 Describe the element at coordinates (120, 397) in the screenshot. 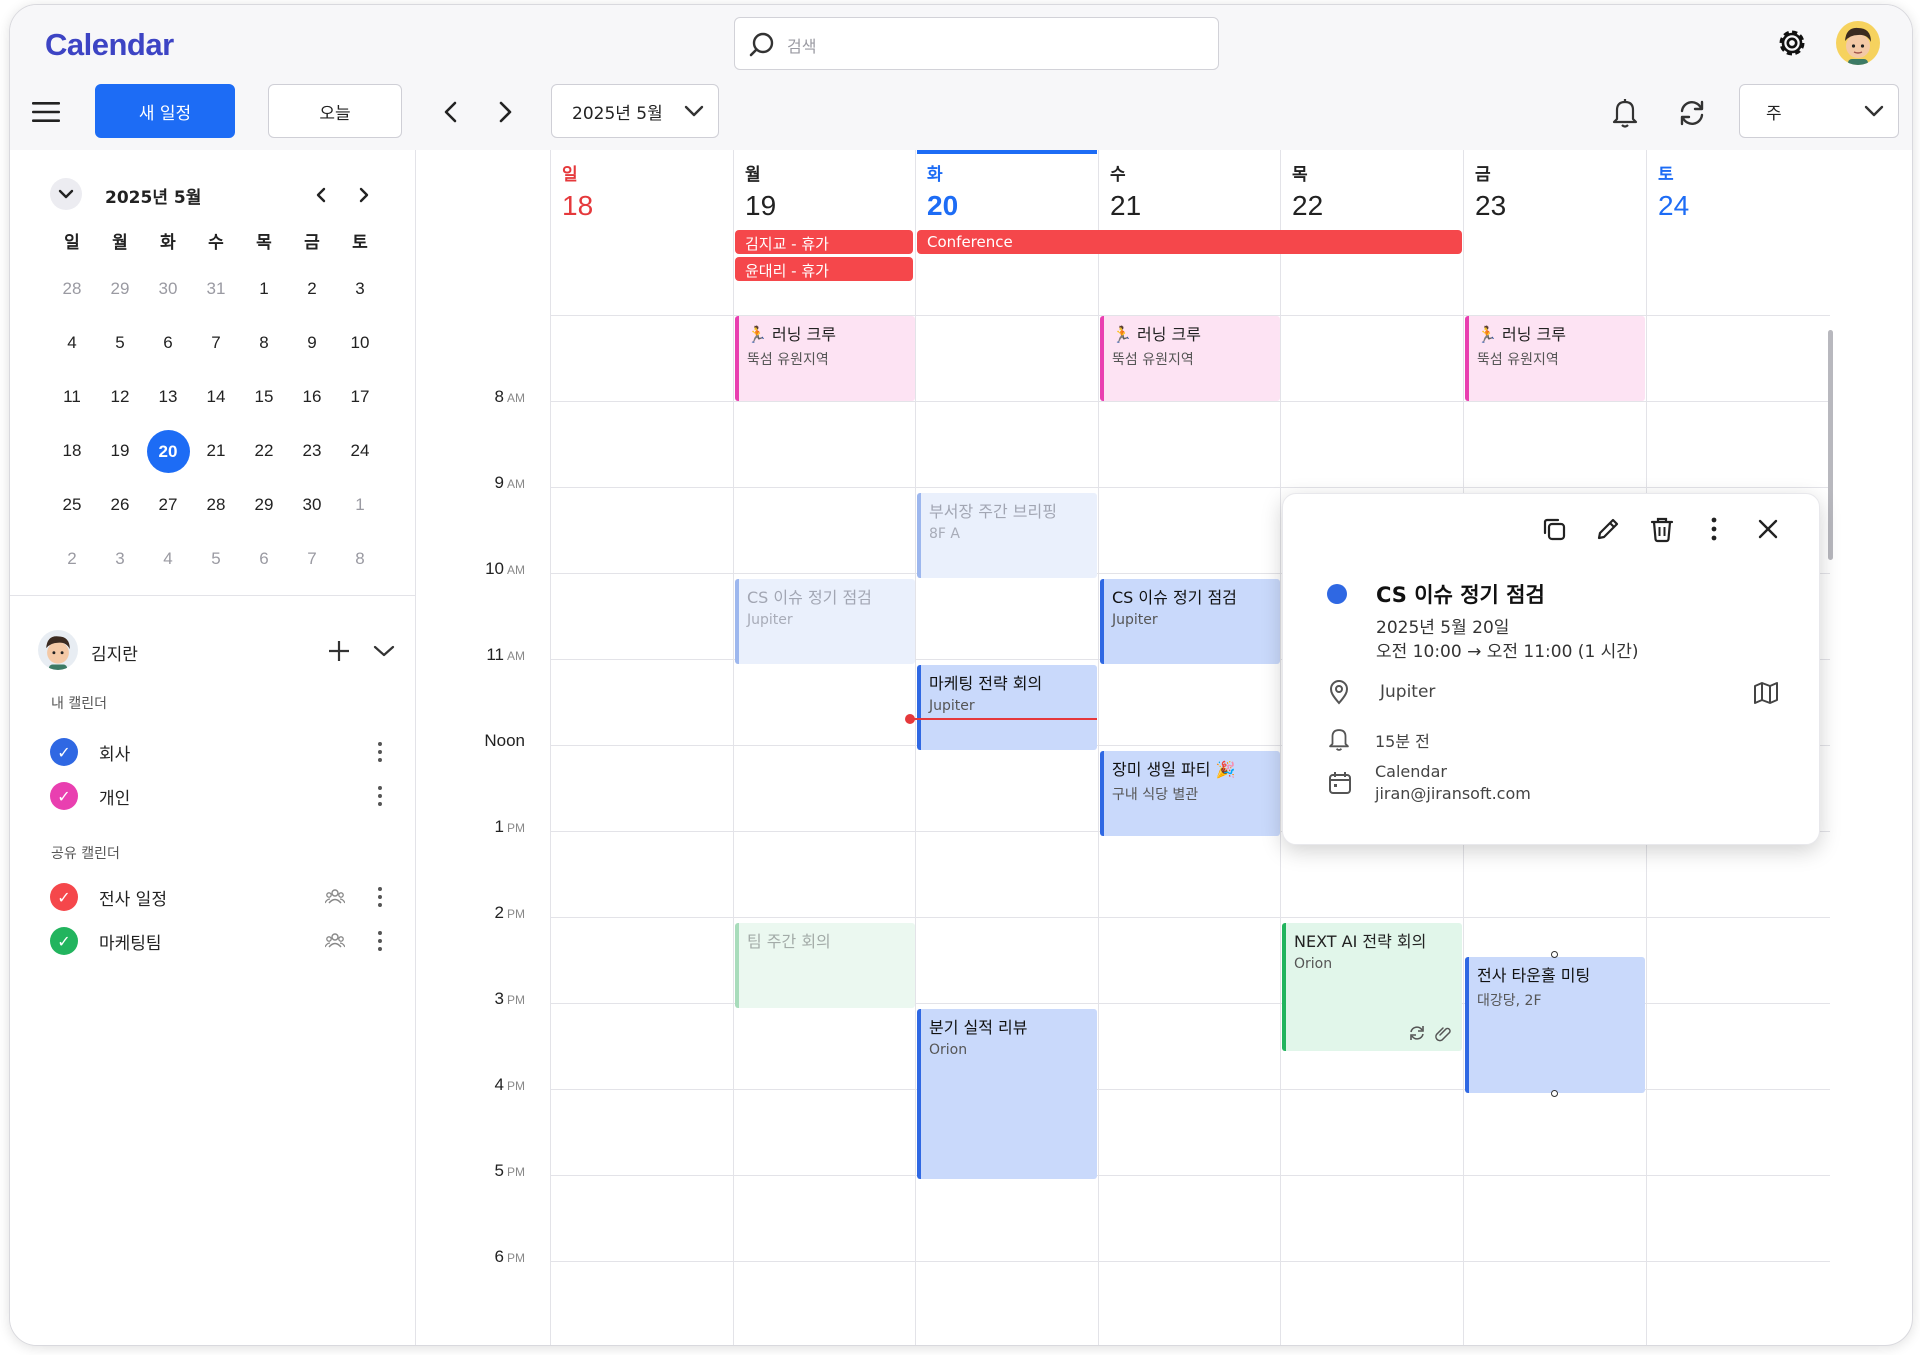

I see `mini-calendar-day: 12` at that location.